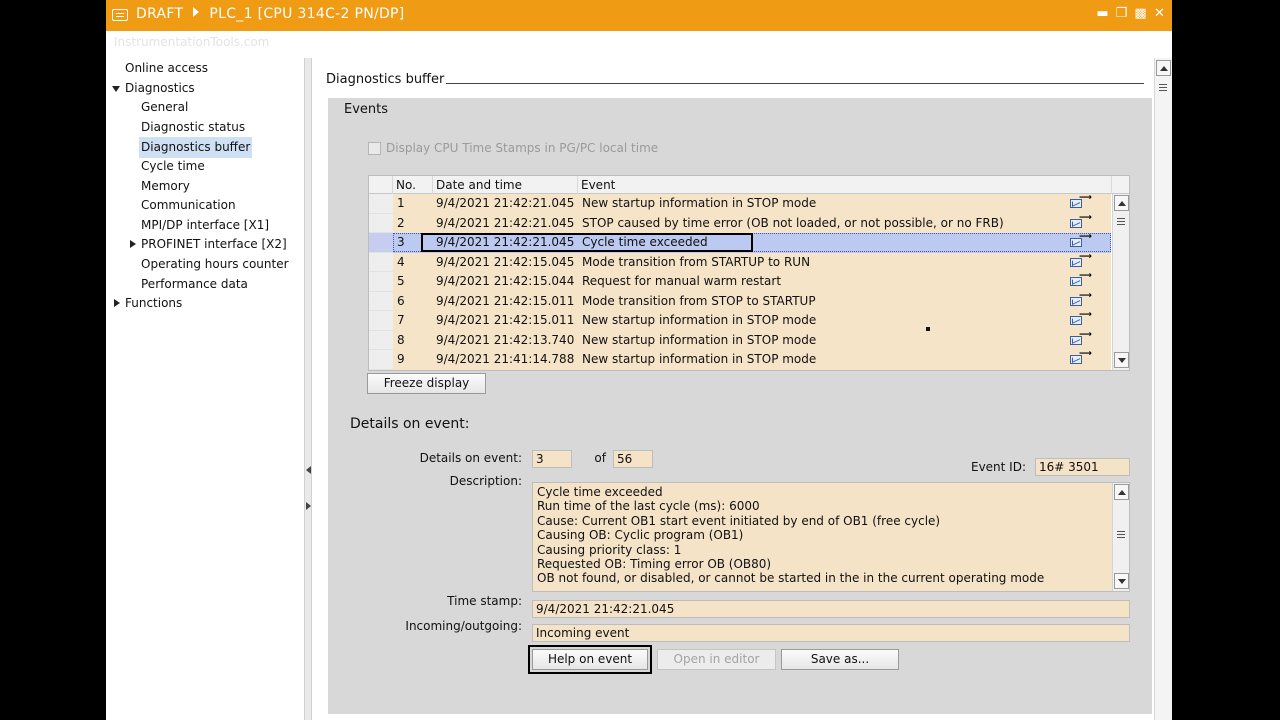 The height and width of the screenshot is (720, 1280). What do you see at coordinates (116, 88) in the screenshot?
I see `expanded-arrow-icon` at bounding box center [116, 88].